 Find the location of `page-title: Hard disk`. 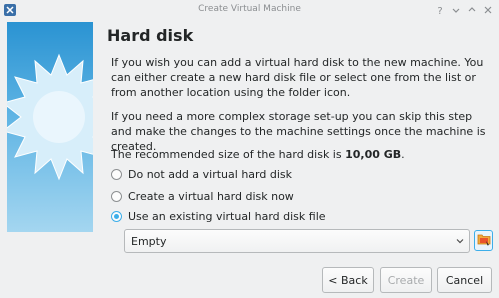

page-title: Hard disk is located at coordinates (150, 35).